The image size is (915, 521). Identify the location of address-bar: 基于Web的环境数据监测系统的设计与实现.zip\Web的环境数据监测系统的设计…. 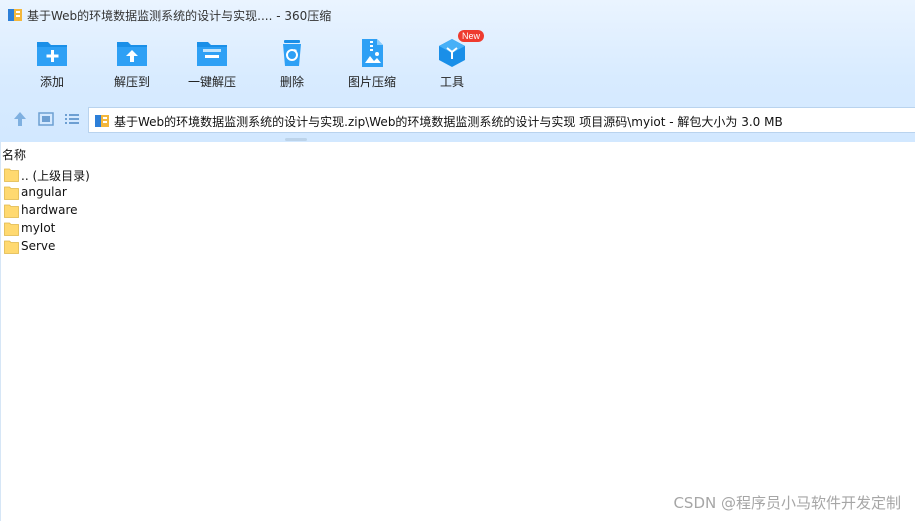
(501, 120).